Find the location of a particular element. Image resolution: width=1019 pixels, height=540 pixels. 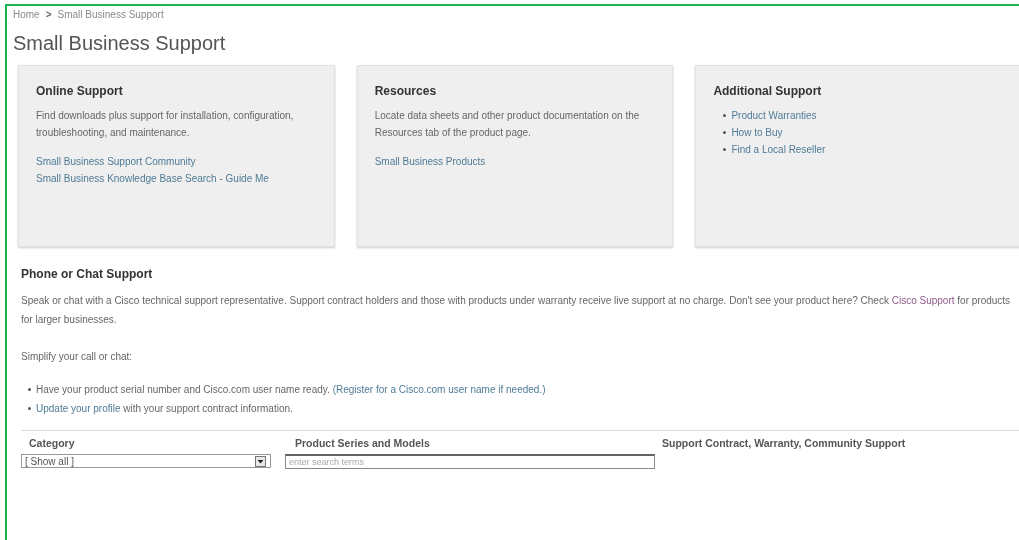

card-text: Find downloads plus support for installation, configuration, troubleshooting, and maintenance. is located at coordinates (165, 124).